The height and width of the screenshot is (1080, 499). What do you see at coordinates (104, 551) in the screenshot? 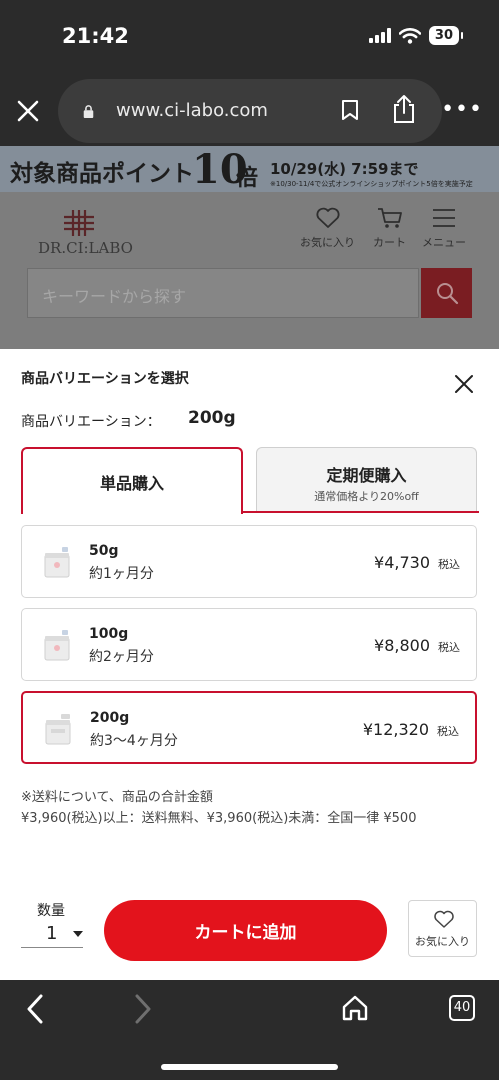
I see `option-size: 50g` at bounding box center [104, 551].